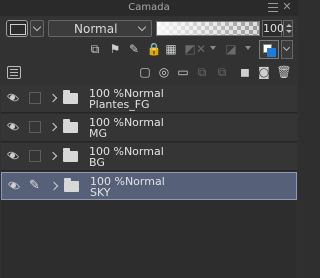  I want to click on new-folder-icon: ▭, so click(183, 72).